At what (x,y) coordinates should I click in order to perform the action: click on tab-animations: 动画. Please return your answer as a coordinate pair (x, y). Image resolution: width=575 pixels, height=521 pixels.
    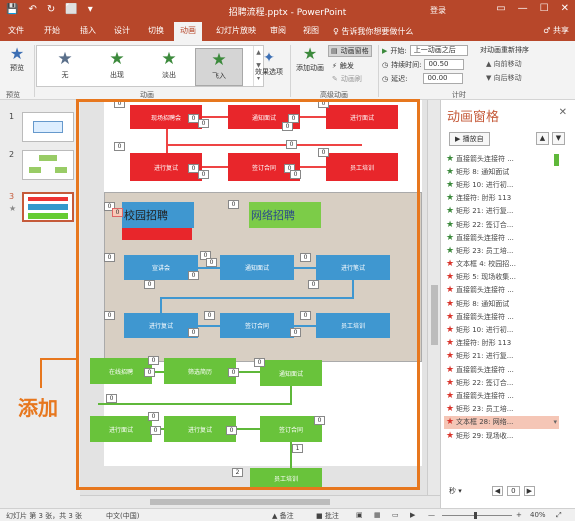
    Looking at the image, I should click on (188, 31).